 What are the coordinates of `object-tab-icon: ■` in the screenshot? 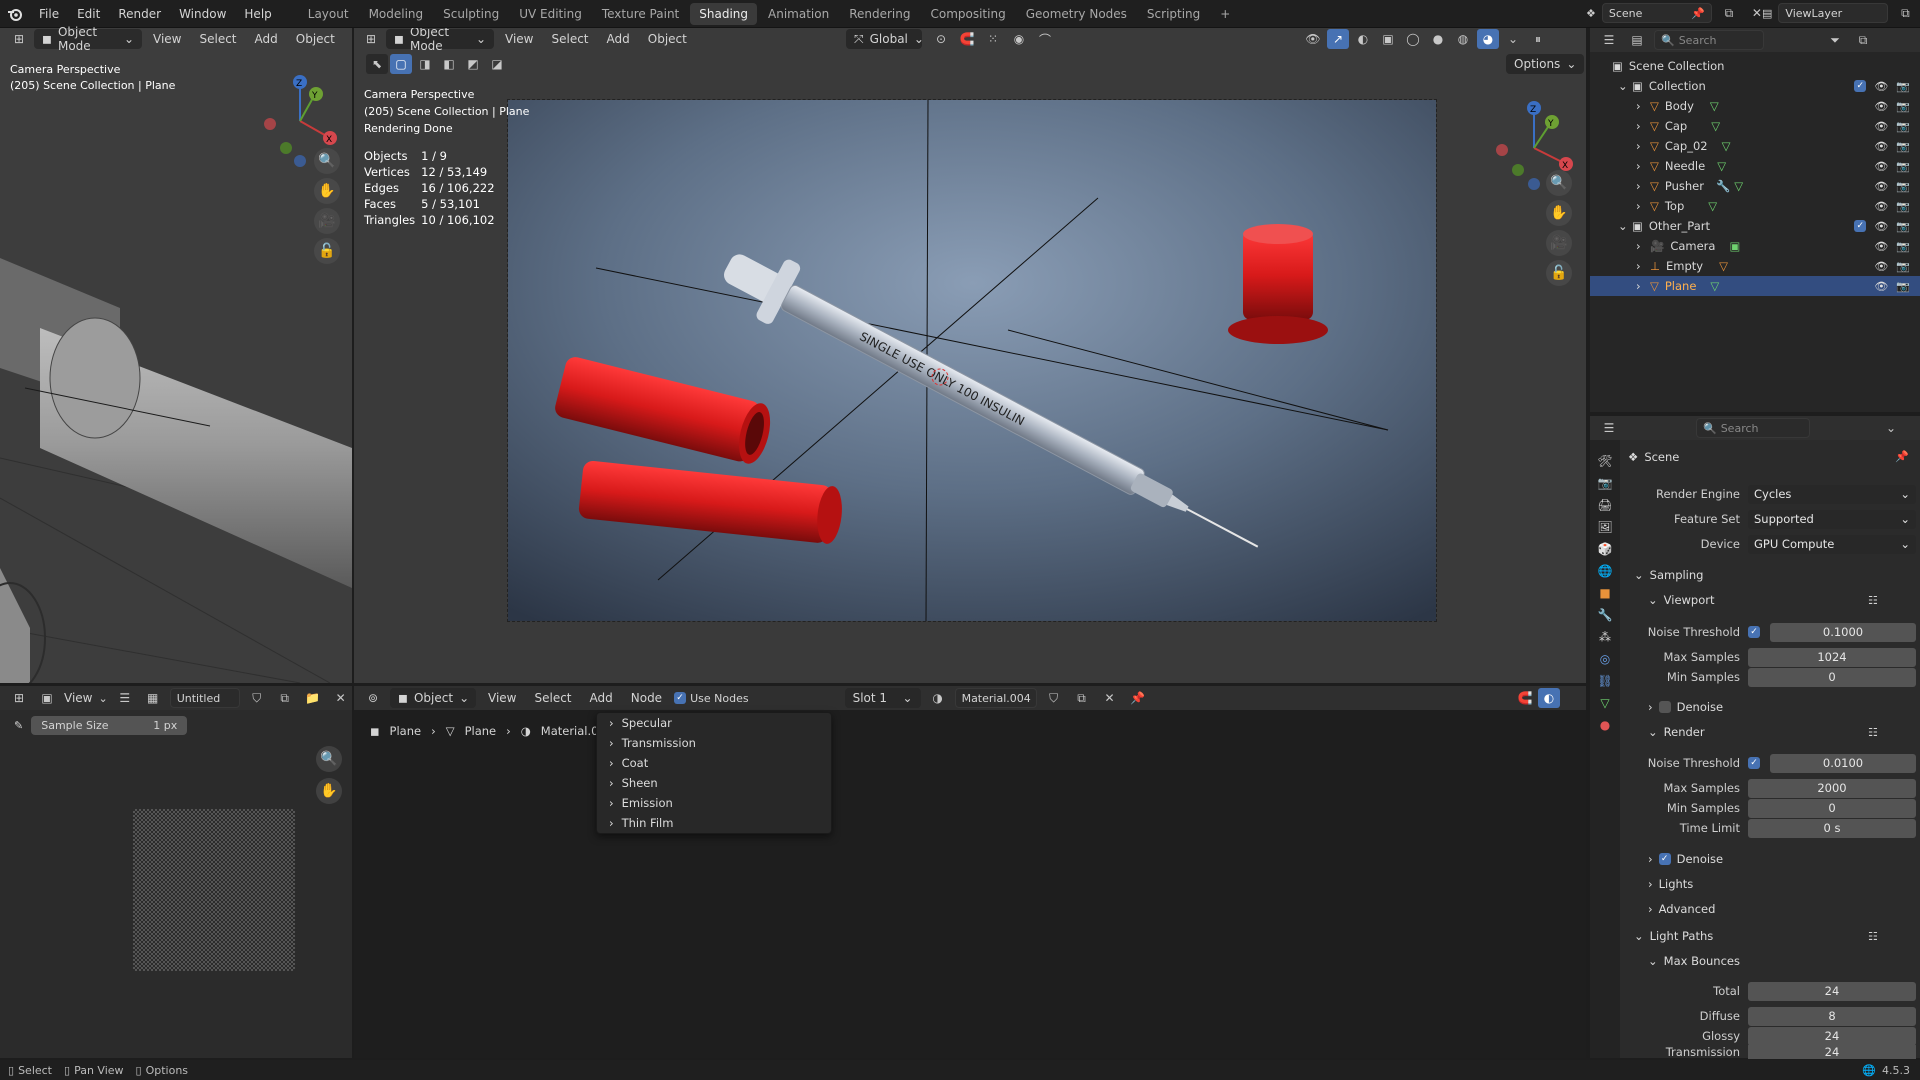 It's located at (1604, 593).